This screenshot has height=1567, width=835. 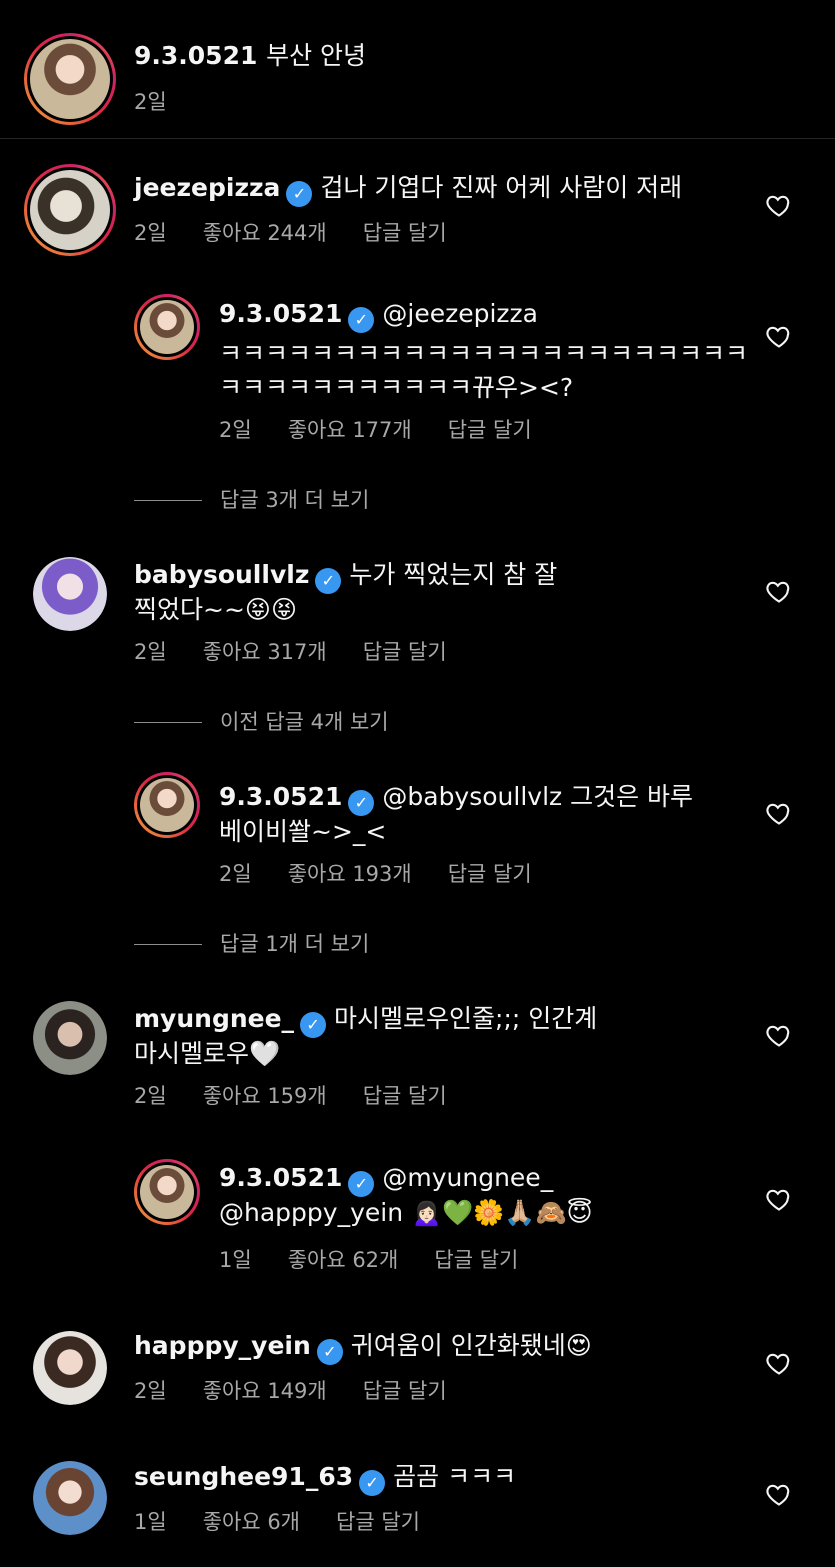 What do you see at coordinates (294, 944) in the screenshot?
I see `view-more-label: 답글 1개 더 보기` at bounding box center [294, 944].